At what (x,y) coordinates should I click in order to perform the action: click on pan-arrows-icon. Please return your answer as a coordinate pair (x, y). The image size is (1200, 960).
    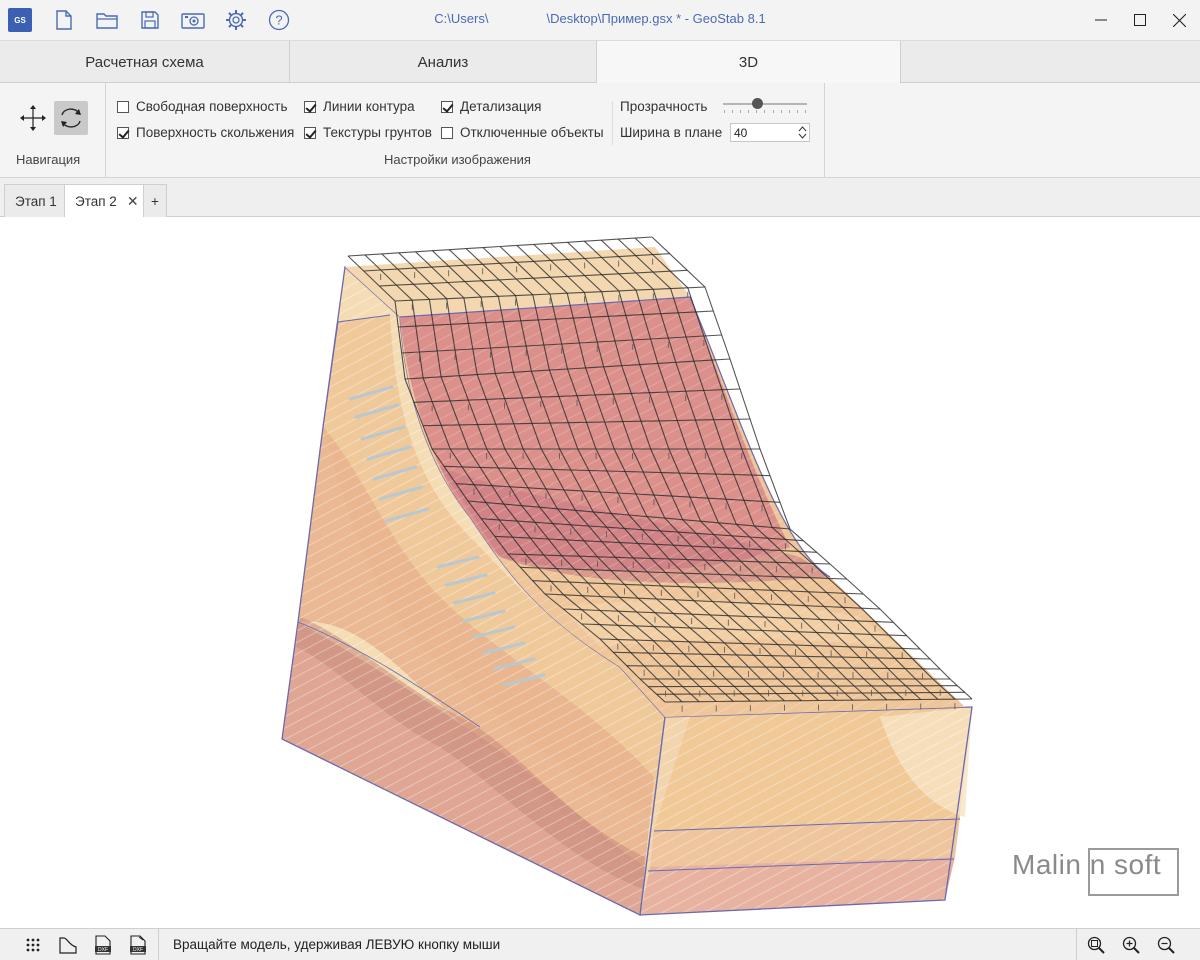
    Looking at the image, I should click on (33, 118).